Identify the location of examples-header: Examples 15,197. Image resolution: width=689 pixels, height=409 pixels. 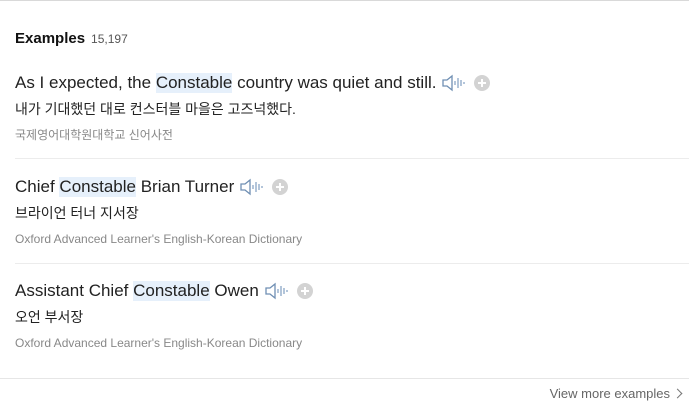
(71, 38).